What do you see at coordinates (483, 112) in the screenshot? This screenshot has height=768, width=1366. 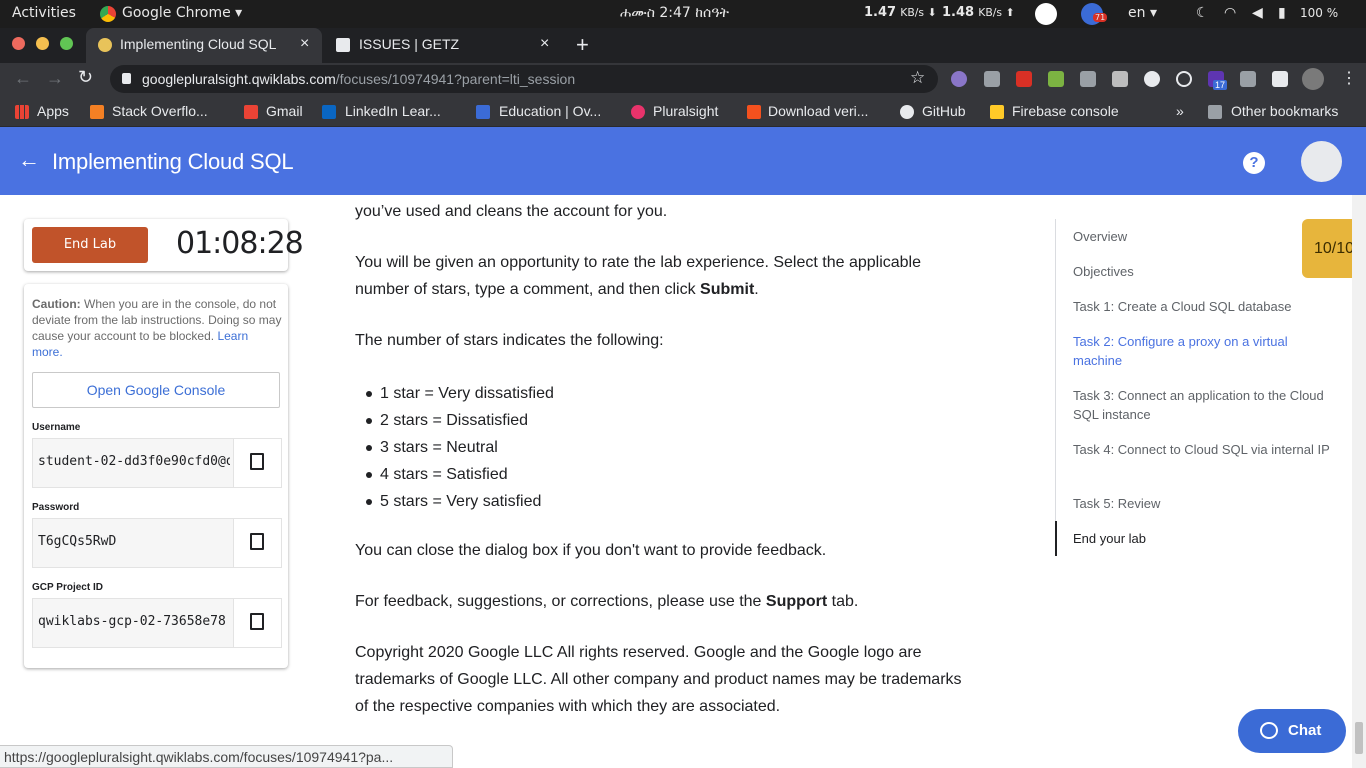 I see `education-icon` at bounding box center [483, 112].